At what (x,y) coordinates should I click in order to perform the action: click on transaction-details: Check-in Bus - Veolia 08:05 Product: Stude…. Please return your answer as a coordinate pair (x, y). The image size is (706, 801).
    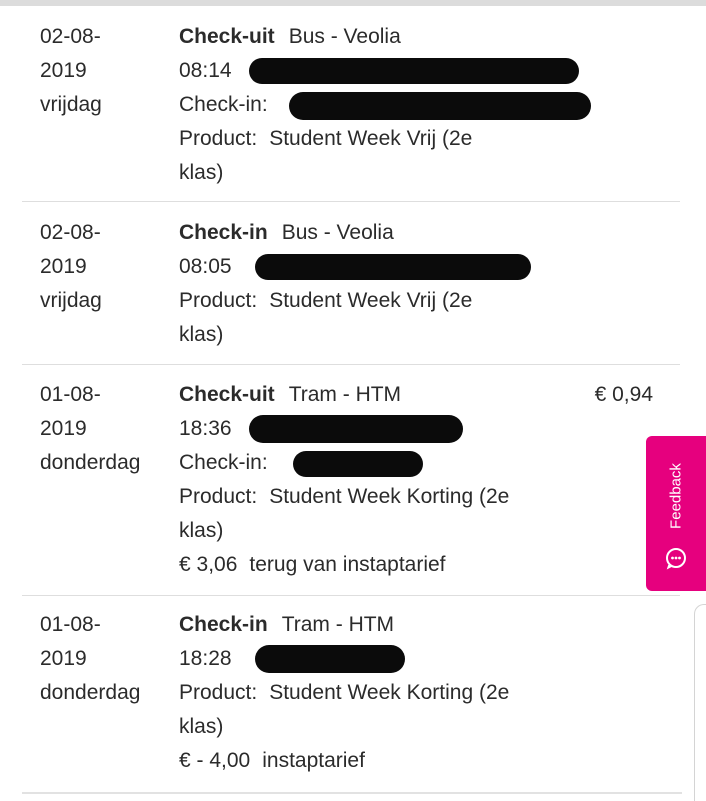
    Looking at the image, I should click on (379, 284).